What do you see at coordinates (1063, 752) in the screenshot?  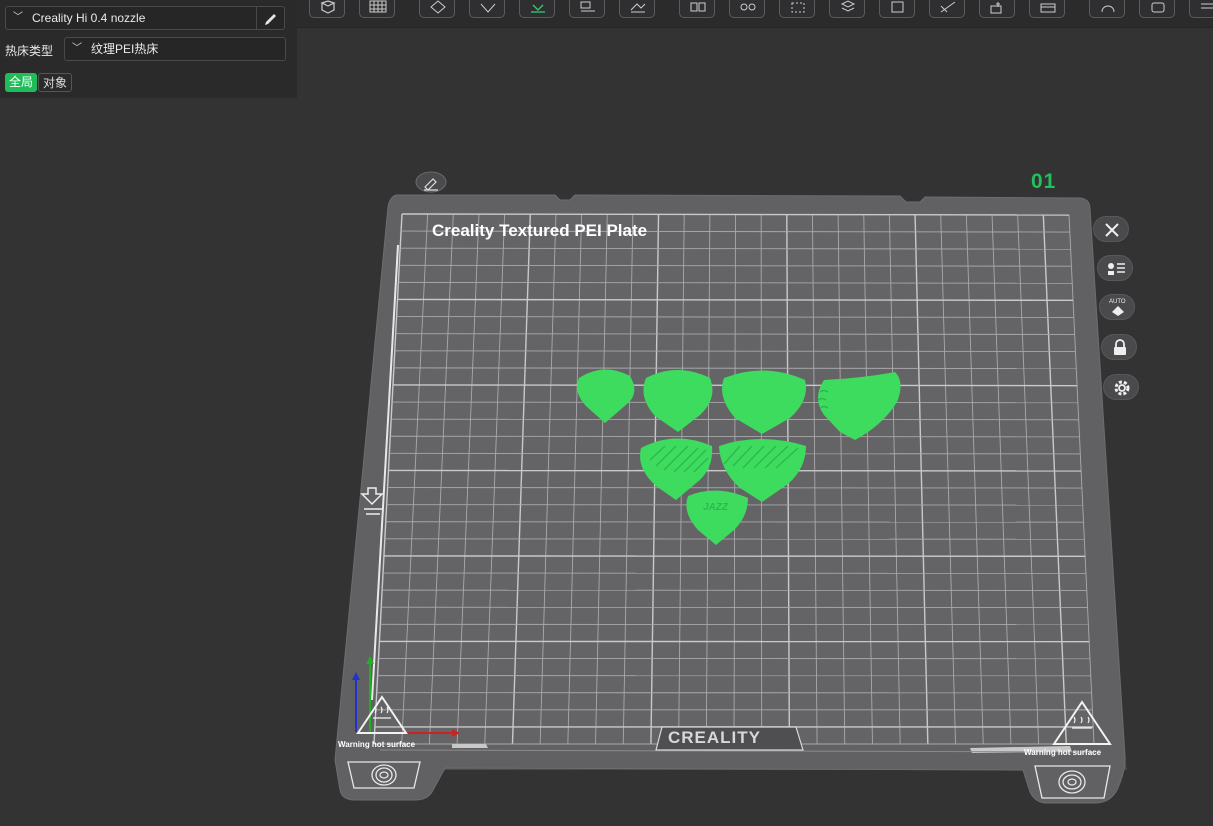 I see `warning-right-text: Warning hot surface` at bounding box center [1063, 752].